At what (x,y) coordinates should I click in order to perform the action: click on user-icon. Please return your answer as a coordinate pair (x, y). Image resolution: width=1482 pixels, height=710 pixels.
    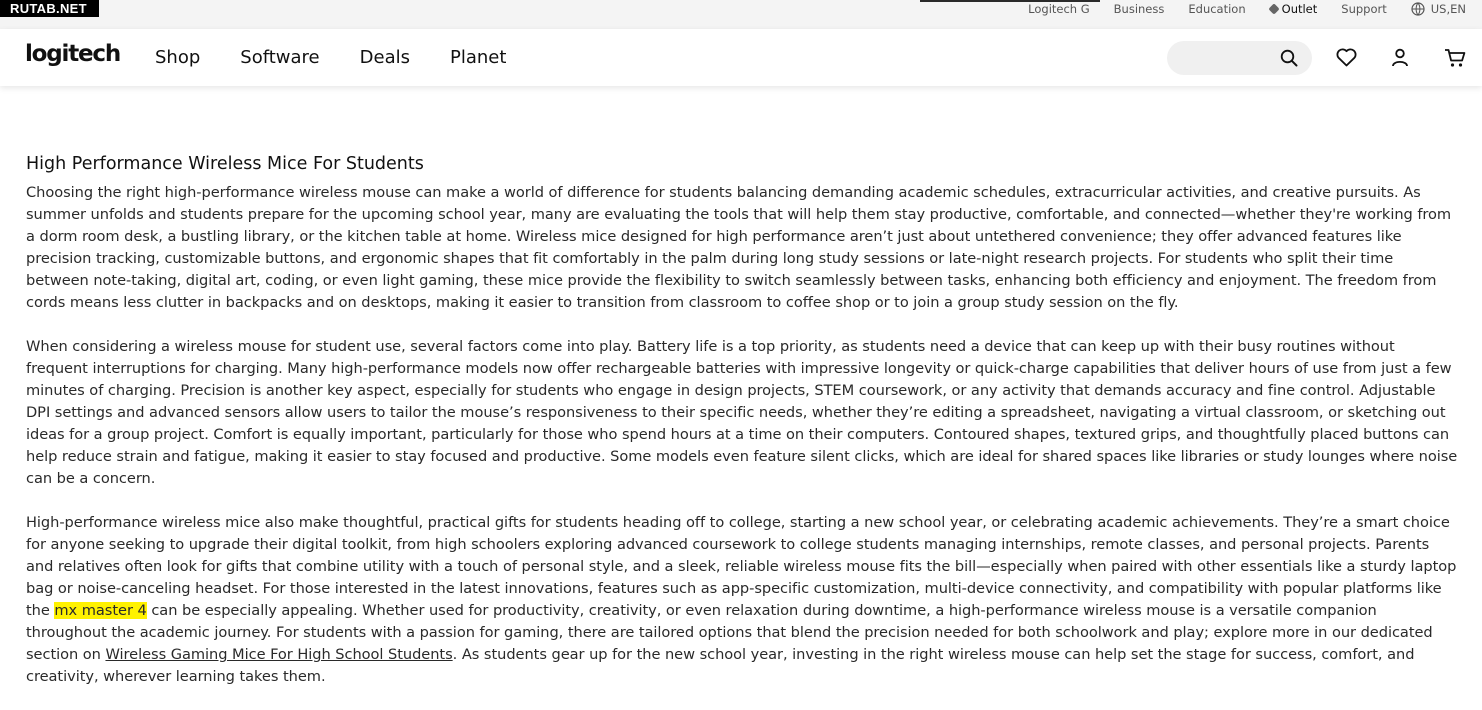
    Looking at the image, I should click on (1400, 59).